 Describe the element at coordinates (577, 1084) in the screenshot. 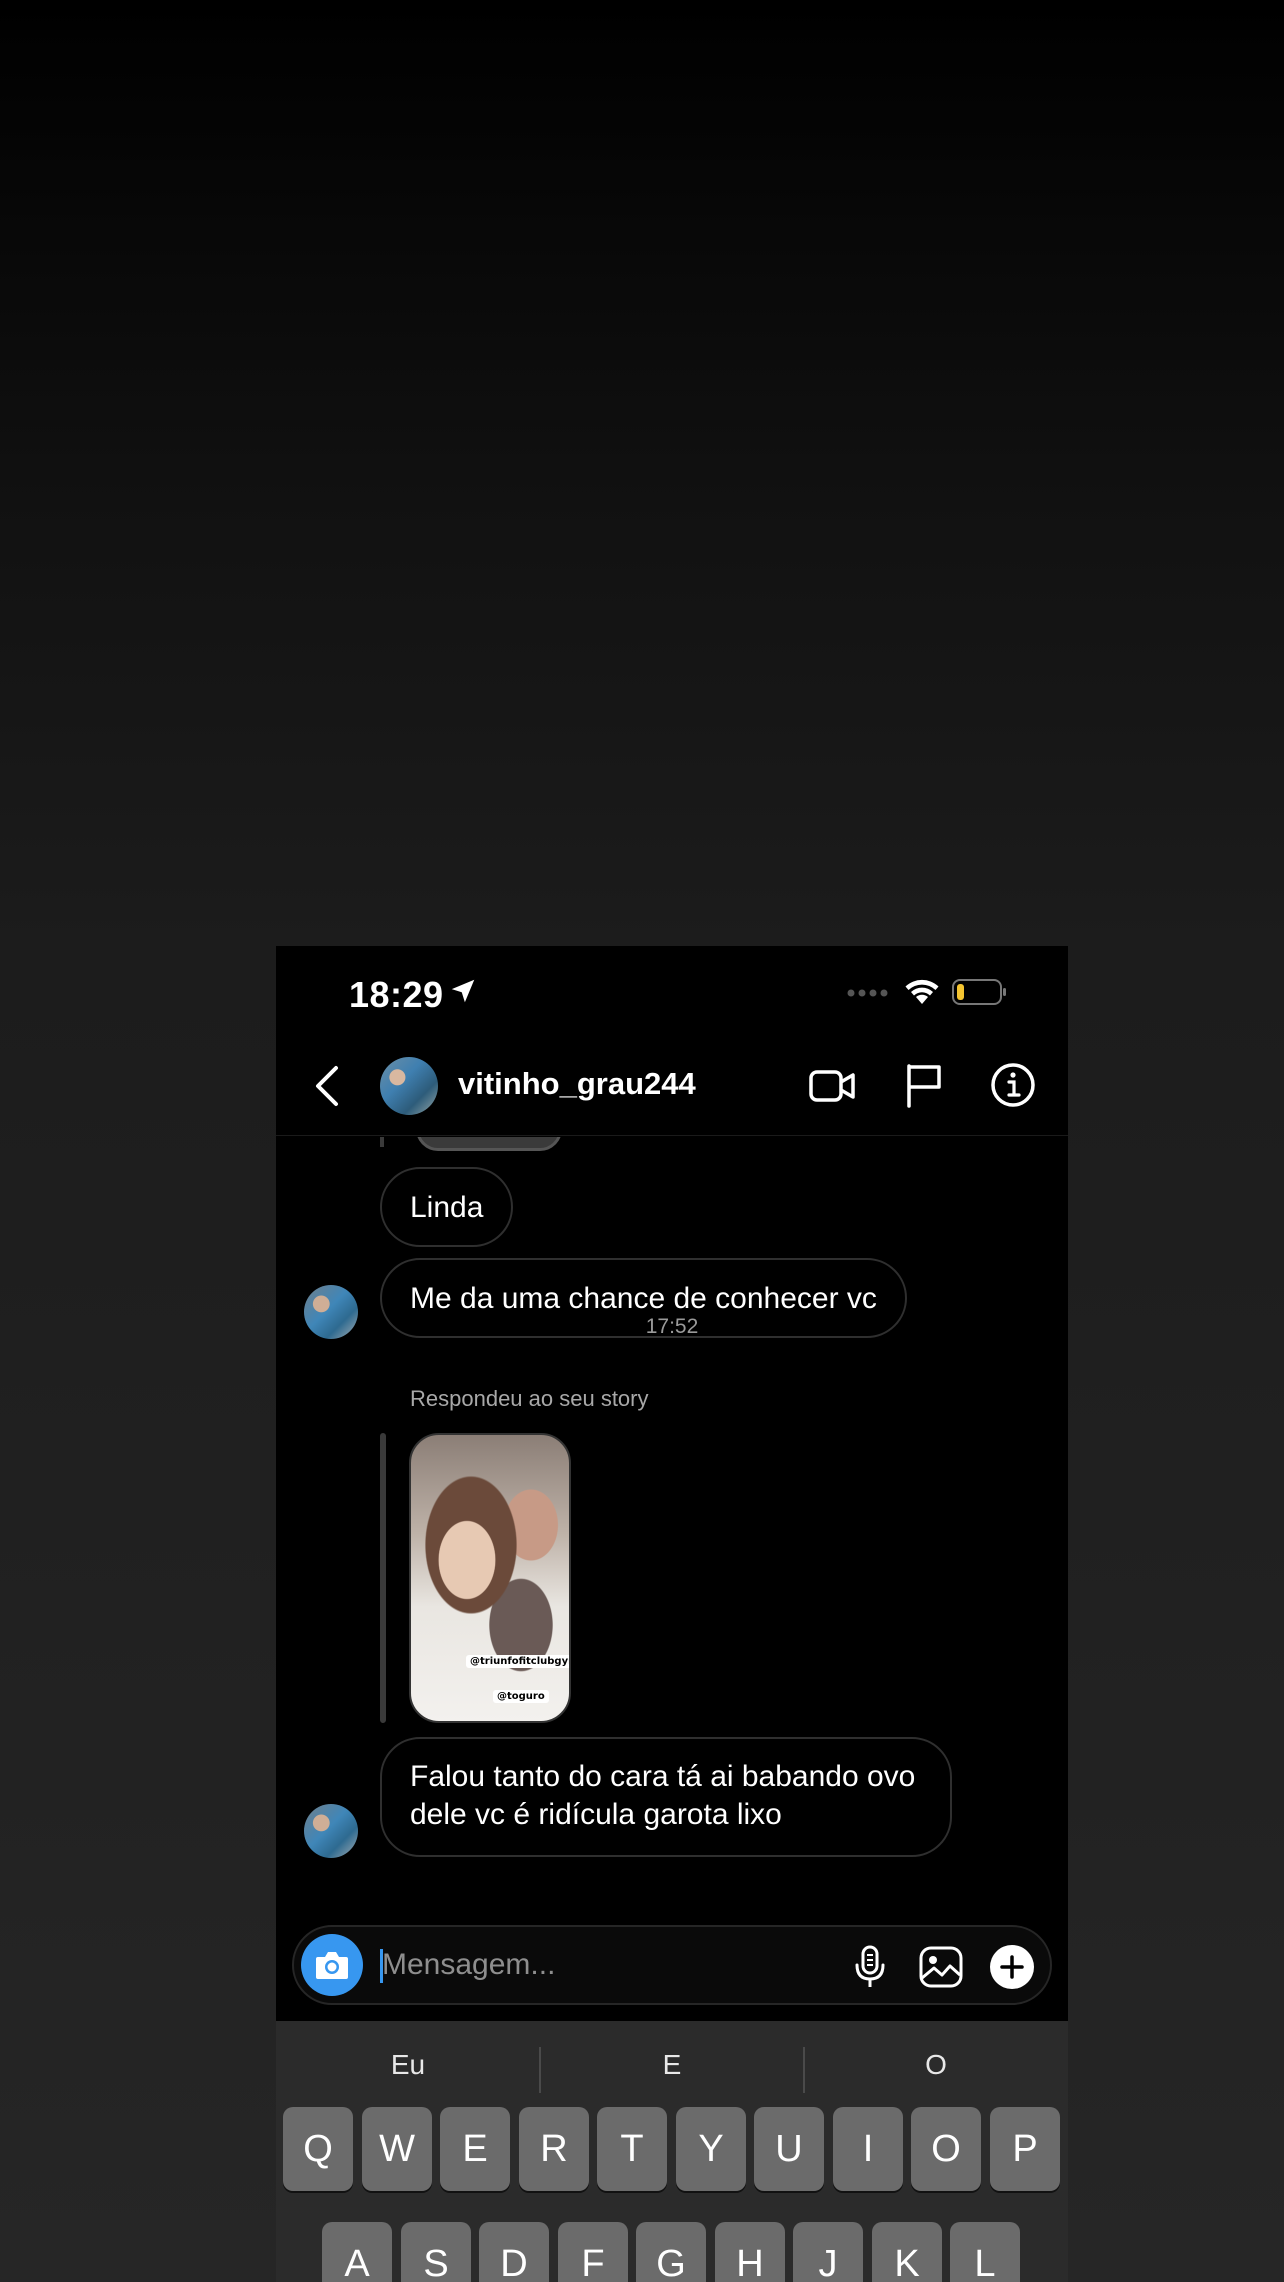

I see `contact-username: vitinho_grau244` at that location.